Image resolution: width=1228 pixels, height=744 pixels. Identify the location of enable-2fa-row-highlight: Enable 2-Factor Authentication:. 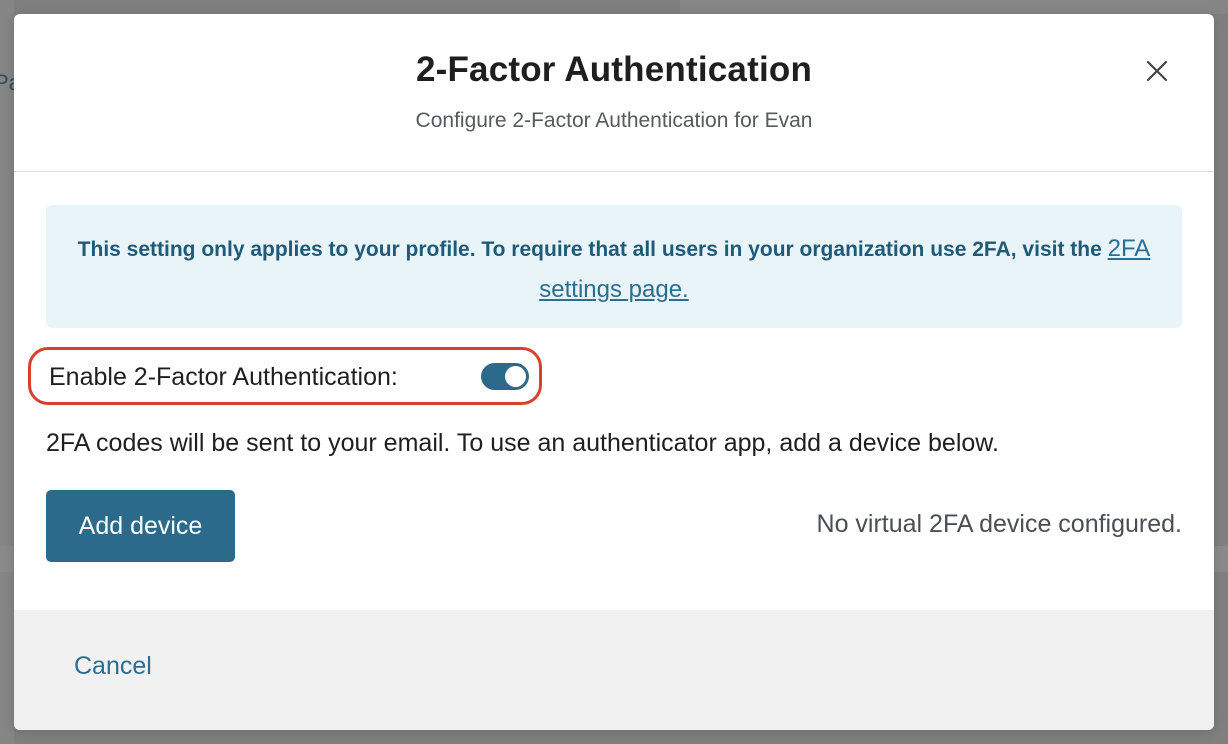
(285, 376).